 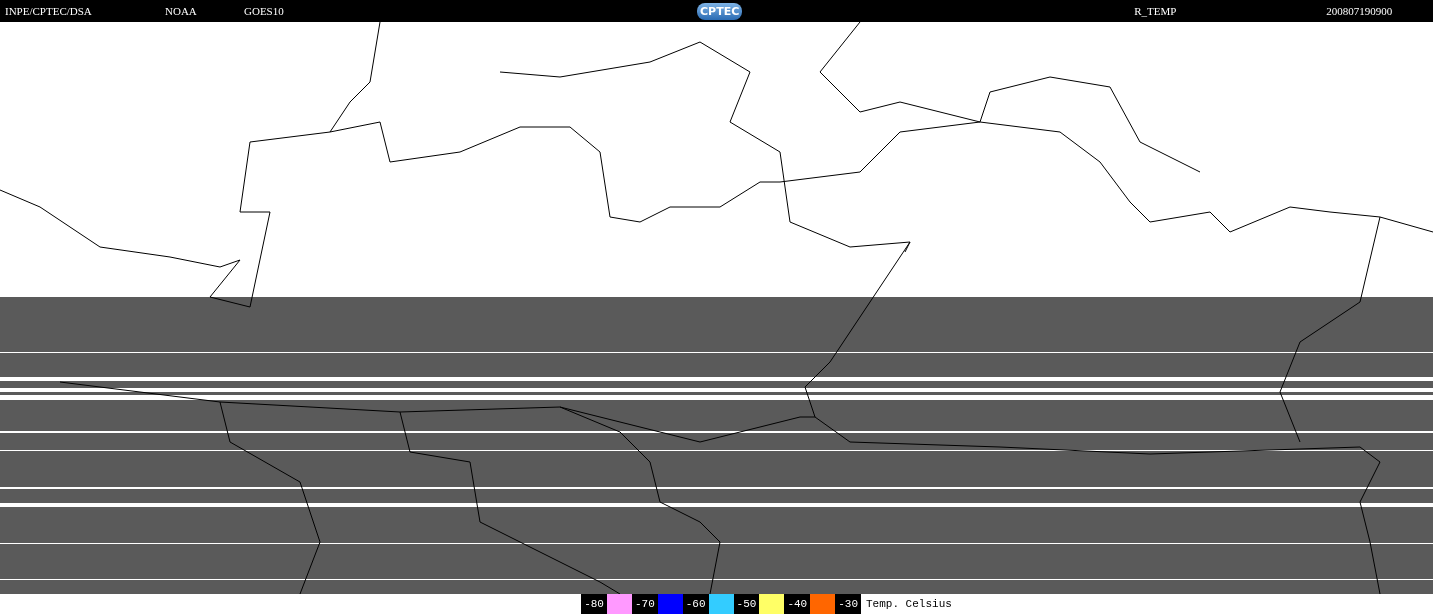 I want to click on legend-value: -50, so click(x=746, y=604).